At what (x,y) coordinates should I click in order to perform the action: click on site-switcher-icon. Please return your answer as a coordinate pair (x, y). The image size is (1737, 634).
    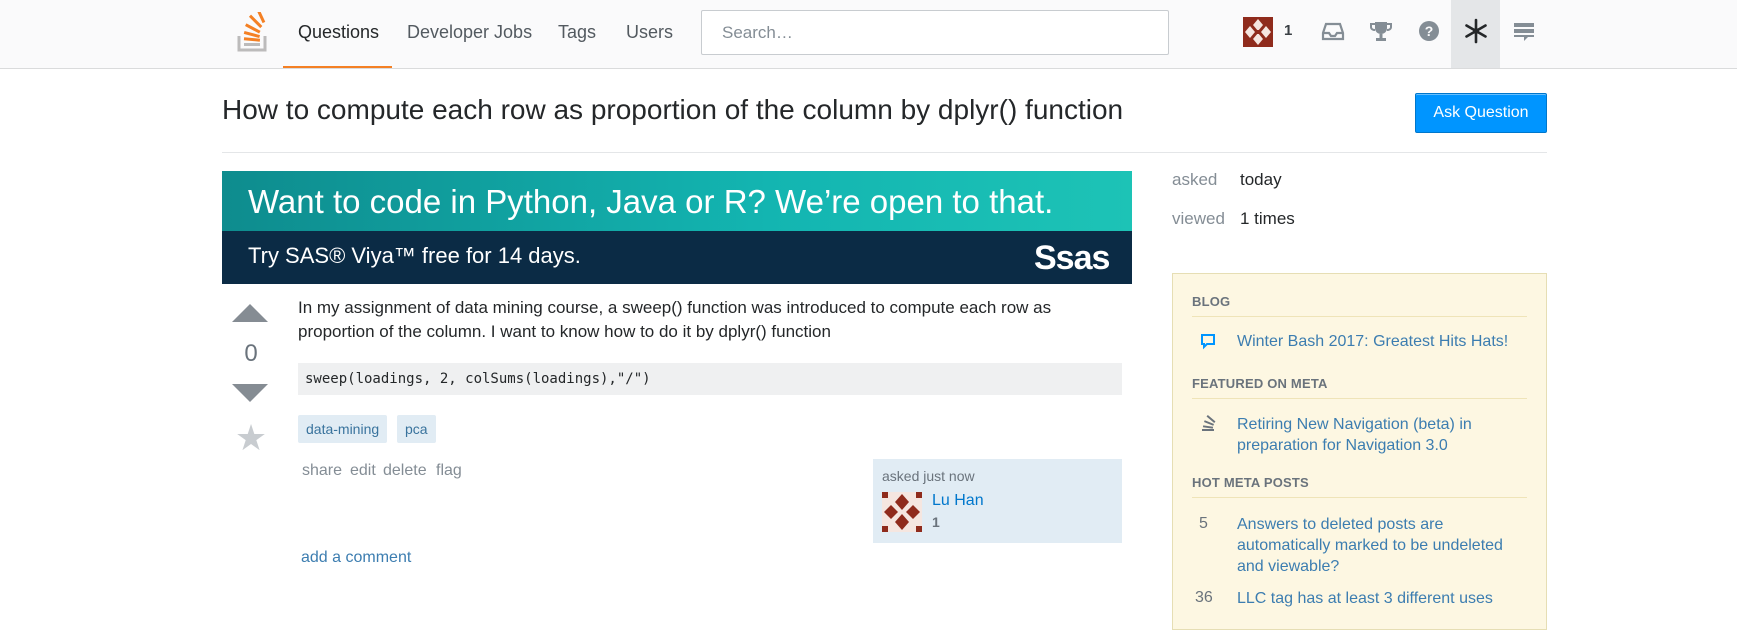
    Looking at the image, I should click on (1524, 31).